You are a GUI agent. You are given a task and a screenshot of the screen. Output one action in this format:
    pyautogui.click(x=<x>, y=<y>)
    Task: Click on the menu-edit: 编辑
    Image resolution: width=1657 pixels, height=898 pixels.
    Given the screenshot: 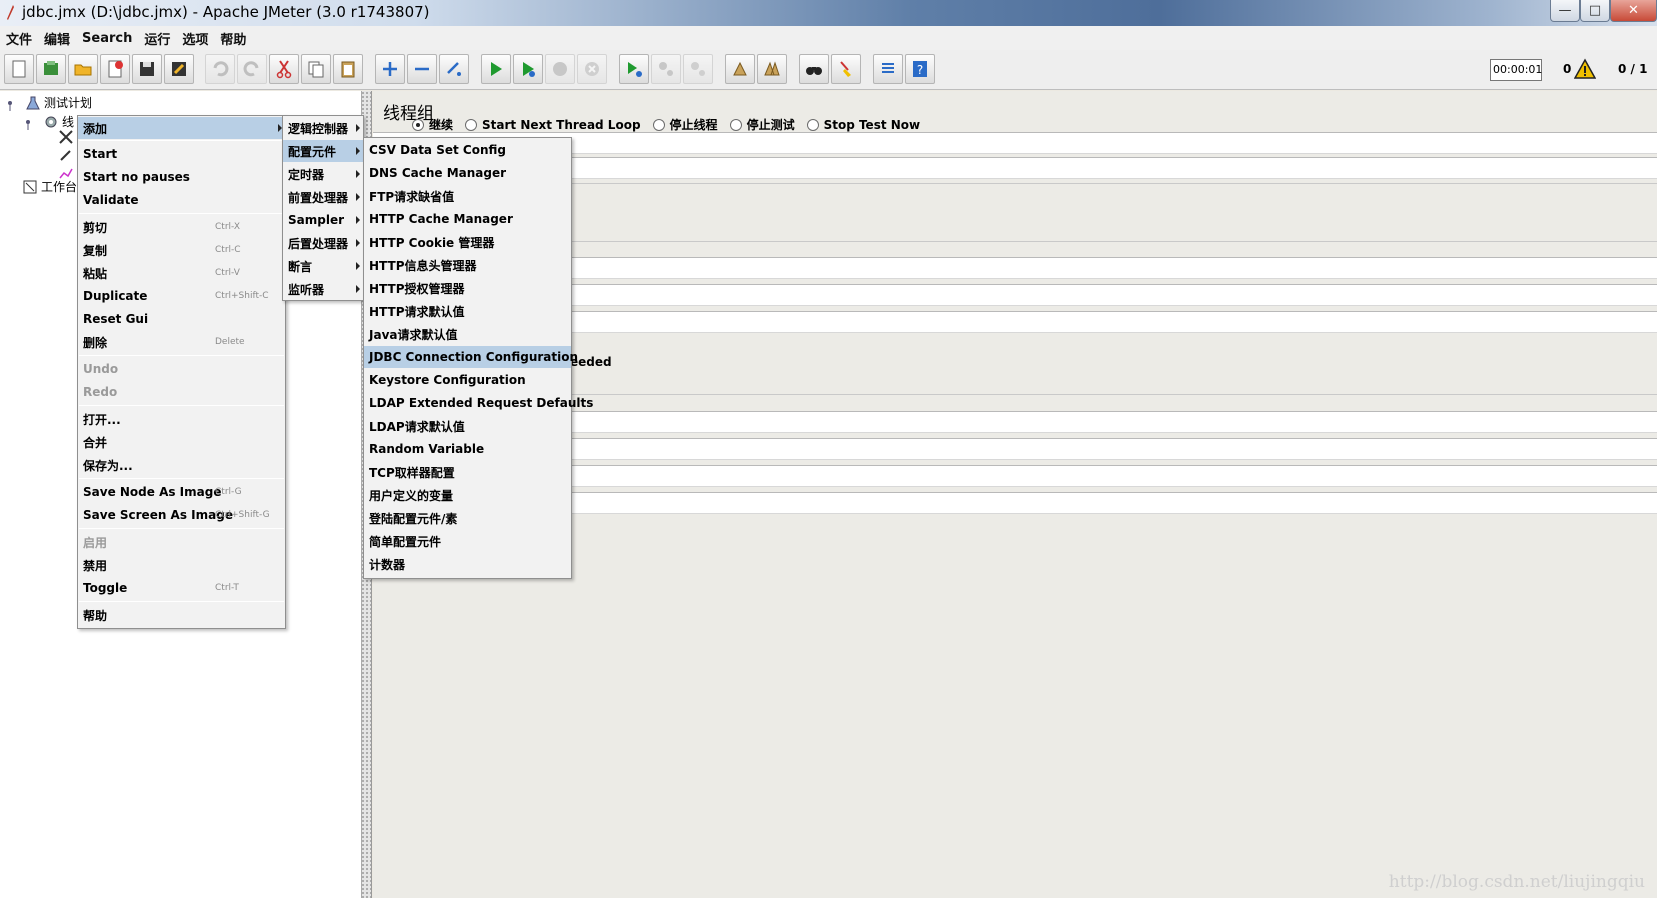 What is the action you would take?
    pyautogui.click(x=57, y=38)
    